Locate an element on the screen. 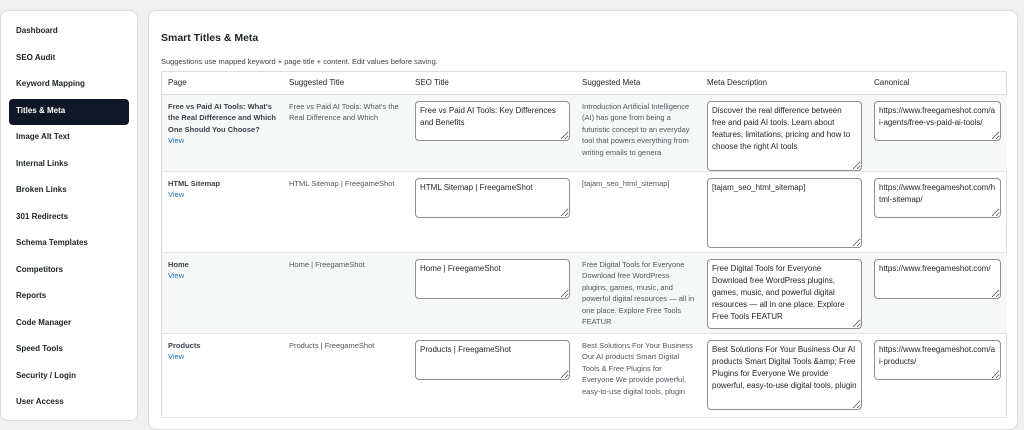 This screenshot has width=1024, height=430. seo-title-cell: Products | FreegameShot is located at coordinates (492, 375).